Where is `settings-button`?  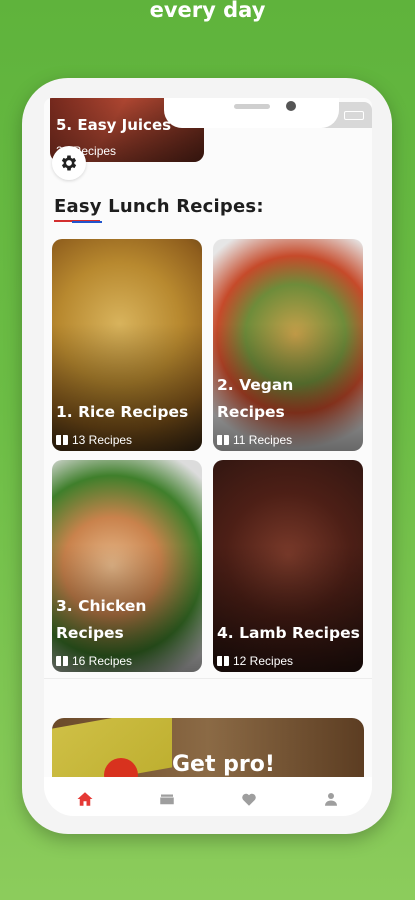
settings-button is located at coordinates (69, 163).